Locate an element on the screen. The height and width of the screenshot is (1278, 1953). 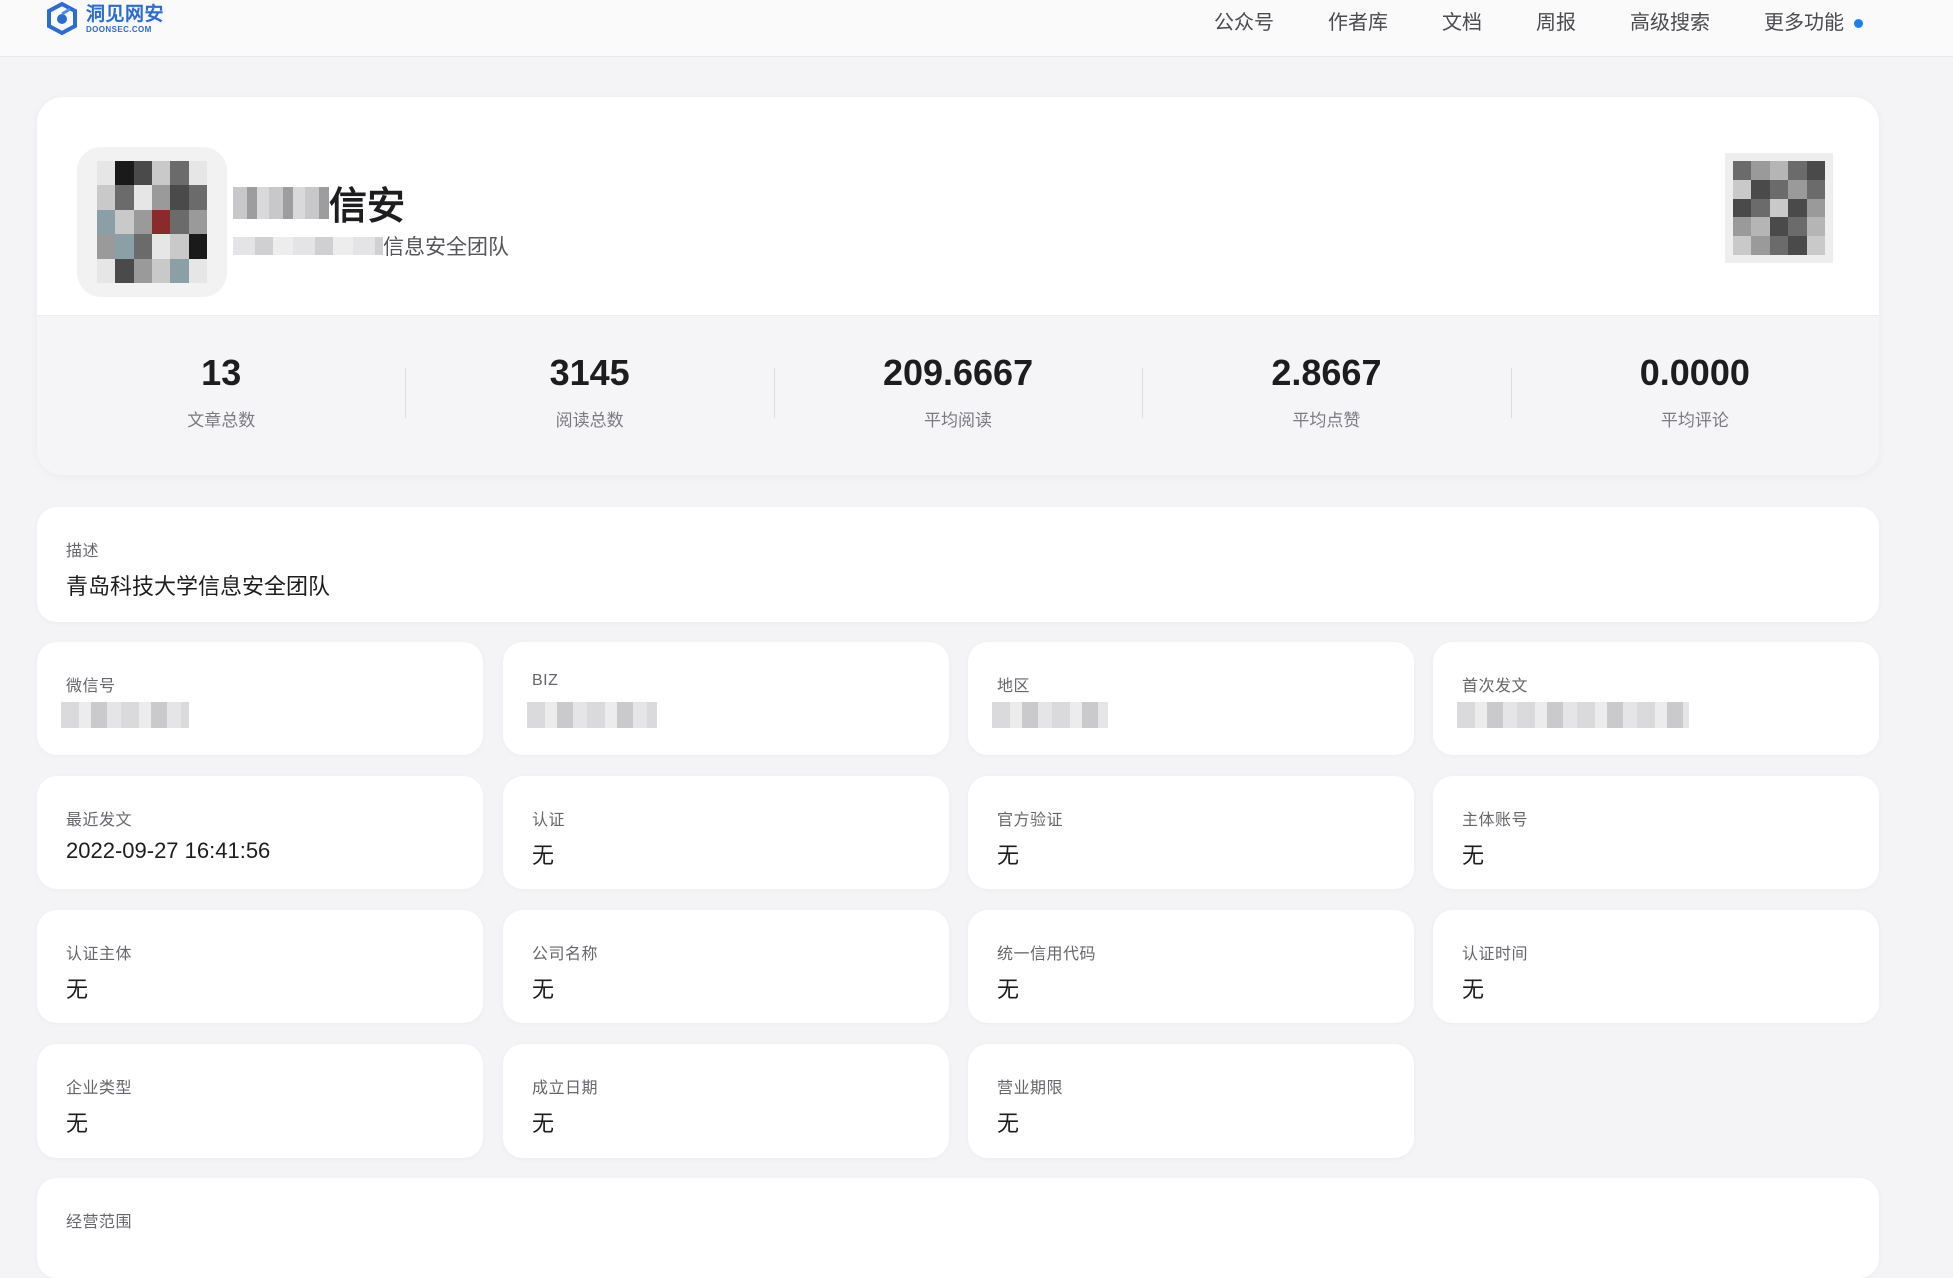
cert-time-label: 认证时间 is located at coordinates (1495, 954).